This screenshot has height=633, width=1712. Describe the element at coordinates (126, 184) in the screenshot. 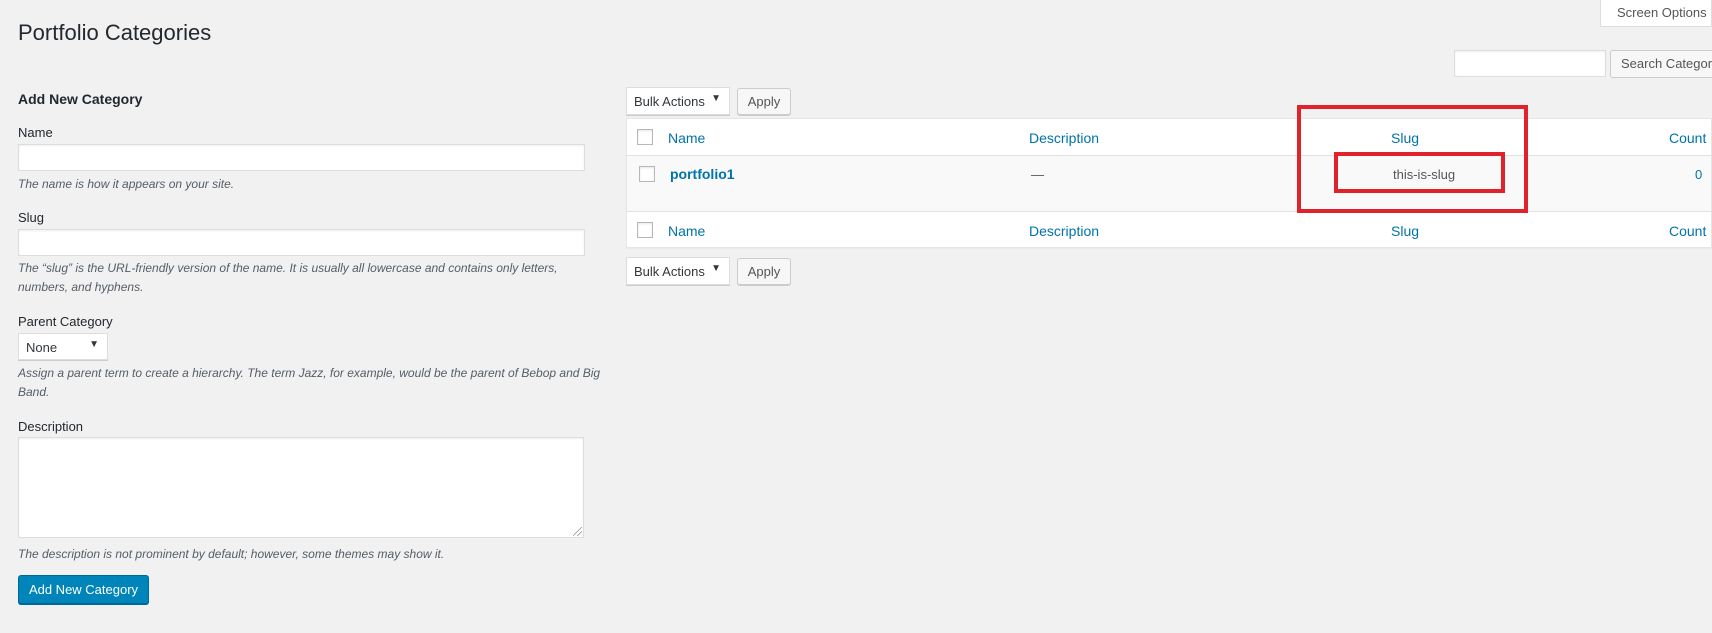

I see `name-hint: The name is how it appears on your site.` at that location.